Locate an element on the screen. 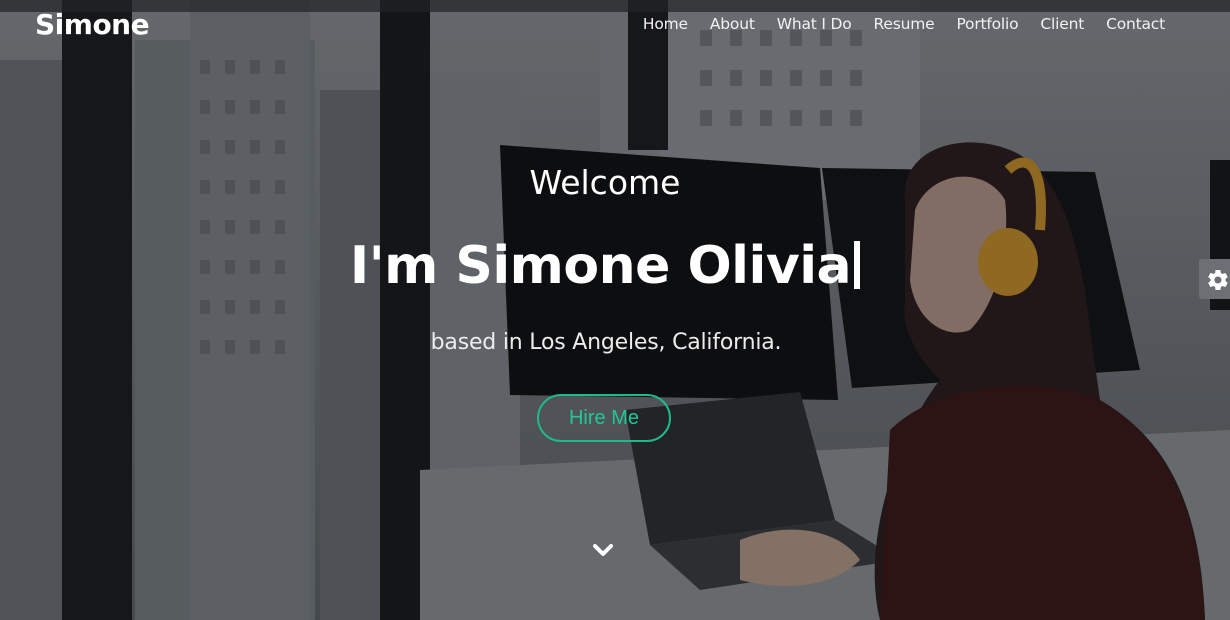 The height and width of the screenshot is (620, 1230). gear-icon is located at coordinates (1218, 280).